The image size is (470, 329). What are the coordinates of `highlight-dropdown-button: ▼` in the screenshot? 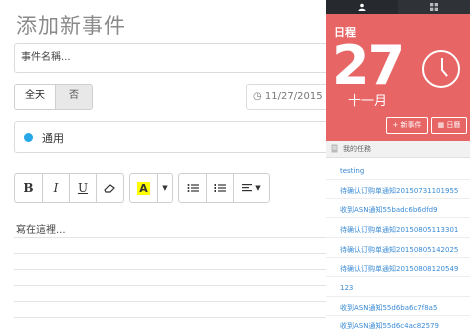 It's located at (164, 188).